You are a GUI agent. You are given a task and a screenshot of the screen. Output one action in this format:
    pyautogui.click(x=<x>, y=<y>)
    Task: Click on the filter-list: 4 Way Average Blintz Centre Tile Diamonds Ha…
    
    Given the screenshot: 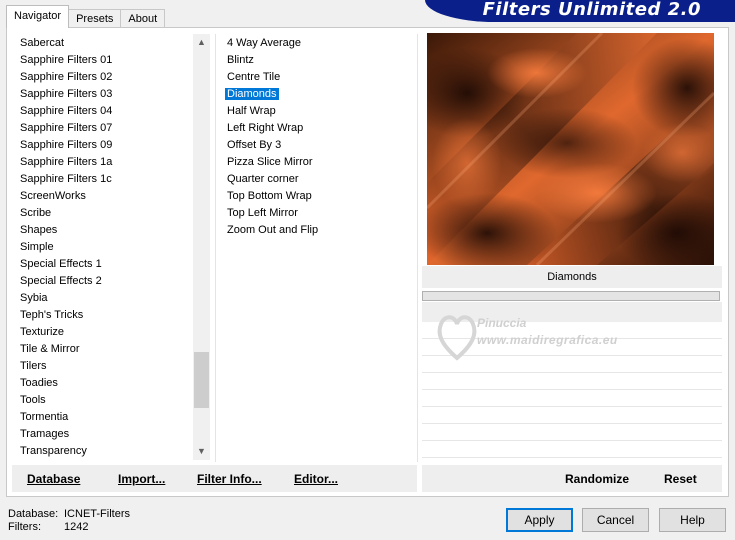 What is the action you would take?
    pyautogui.click(x=315, y=137)
    